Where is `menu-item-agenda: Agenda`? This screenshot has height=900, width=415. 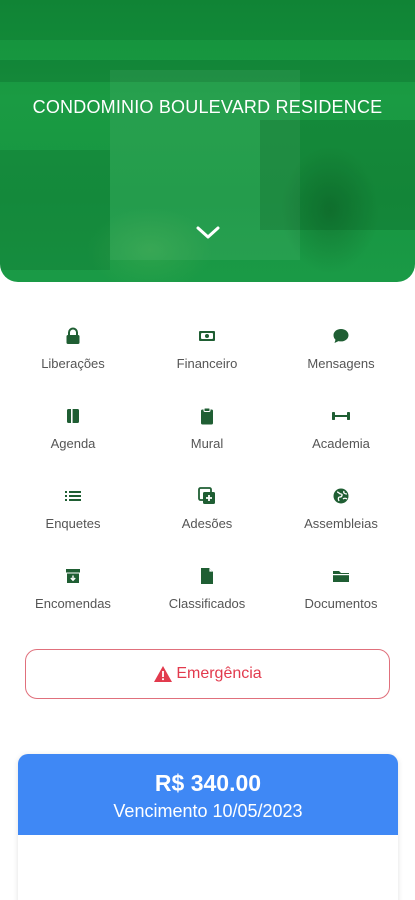
menu-item-agenda: Agenda is located at coordinates (73, 442).